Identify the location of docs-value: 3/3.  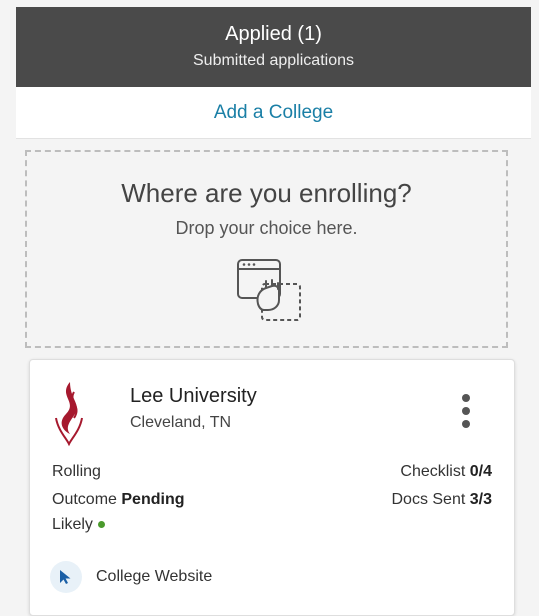
(480, 499).